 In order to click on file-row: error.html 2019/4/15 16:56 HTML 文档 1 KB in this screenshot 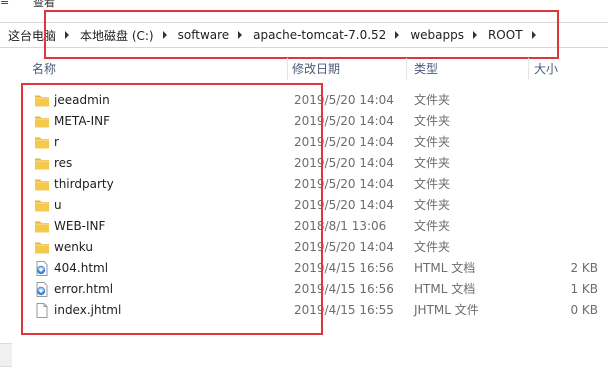, I will do `click(317, 289)`.